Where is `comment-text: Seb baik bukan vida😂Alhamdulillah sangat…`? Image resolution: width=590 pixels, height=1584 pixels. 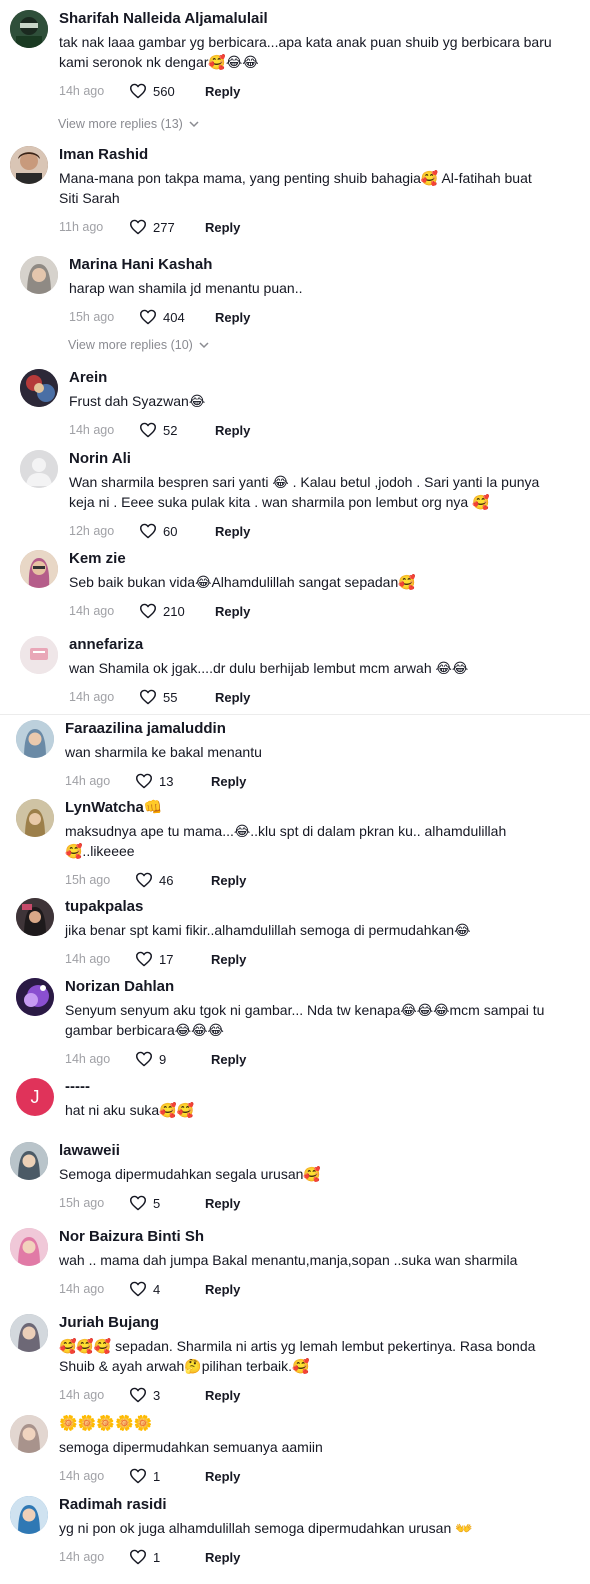 comment-text: Seb baik bukan vida😂Alhamdulillah sangat… is located at coordinates (242, 582).